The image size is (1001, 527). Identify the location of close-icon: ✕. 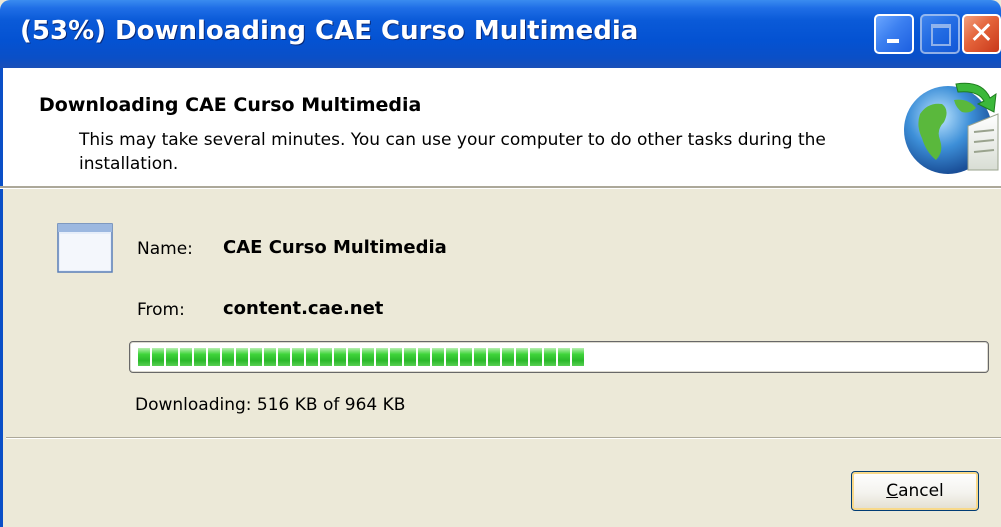
(981, 33).